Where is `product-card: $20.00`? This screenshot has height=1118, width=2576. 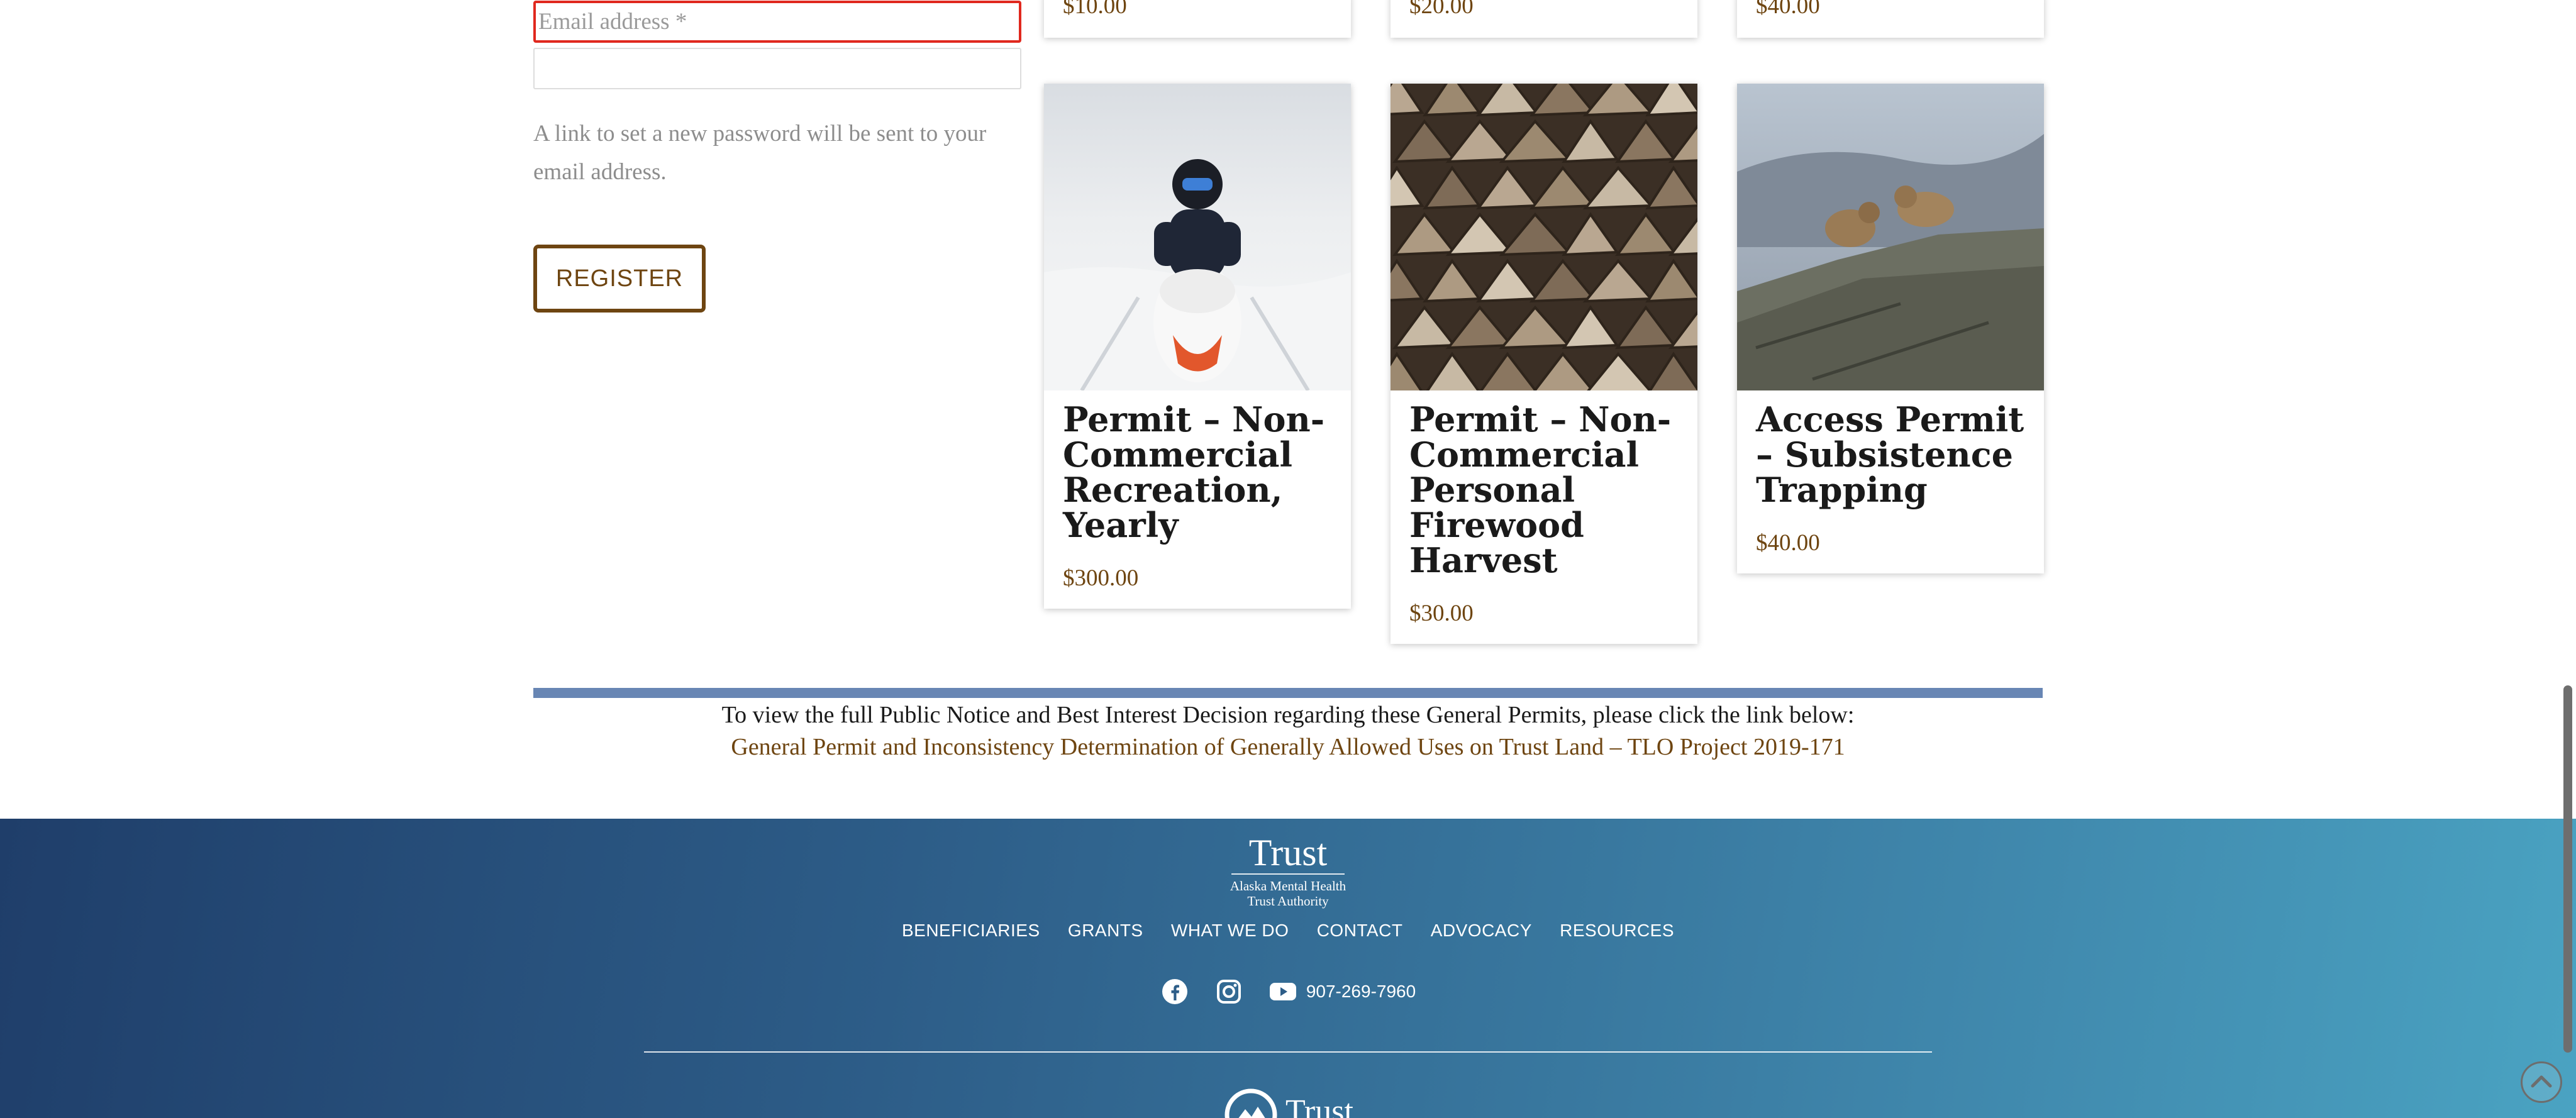 product-card: $20.00 is located at coordinates (1544, 19).